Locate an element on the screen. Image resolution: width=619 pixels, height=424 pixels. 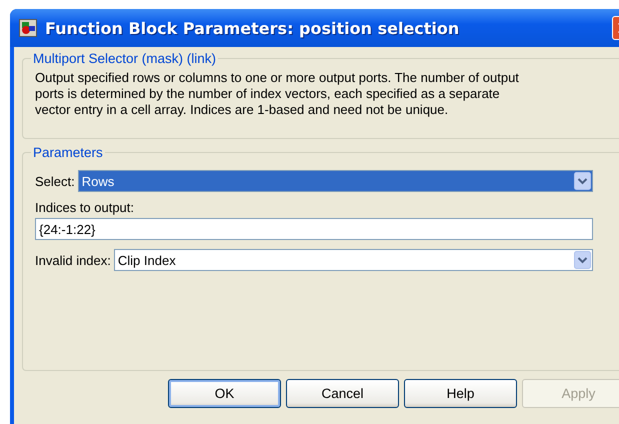
block-diagram-icon is located at coordinates (28, 28).